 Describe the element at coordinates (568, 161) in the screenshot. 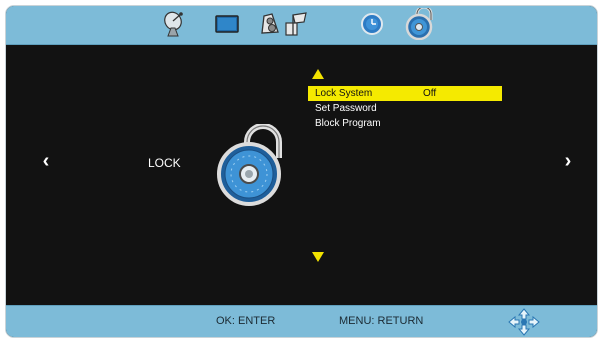

I see `next-category-arrow: ›` at that location.